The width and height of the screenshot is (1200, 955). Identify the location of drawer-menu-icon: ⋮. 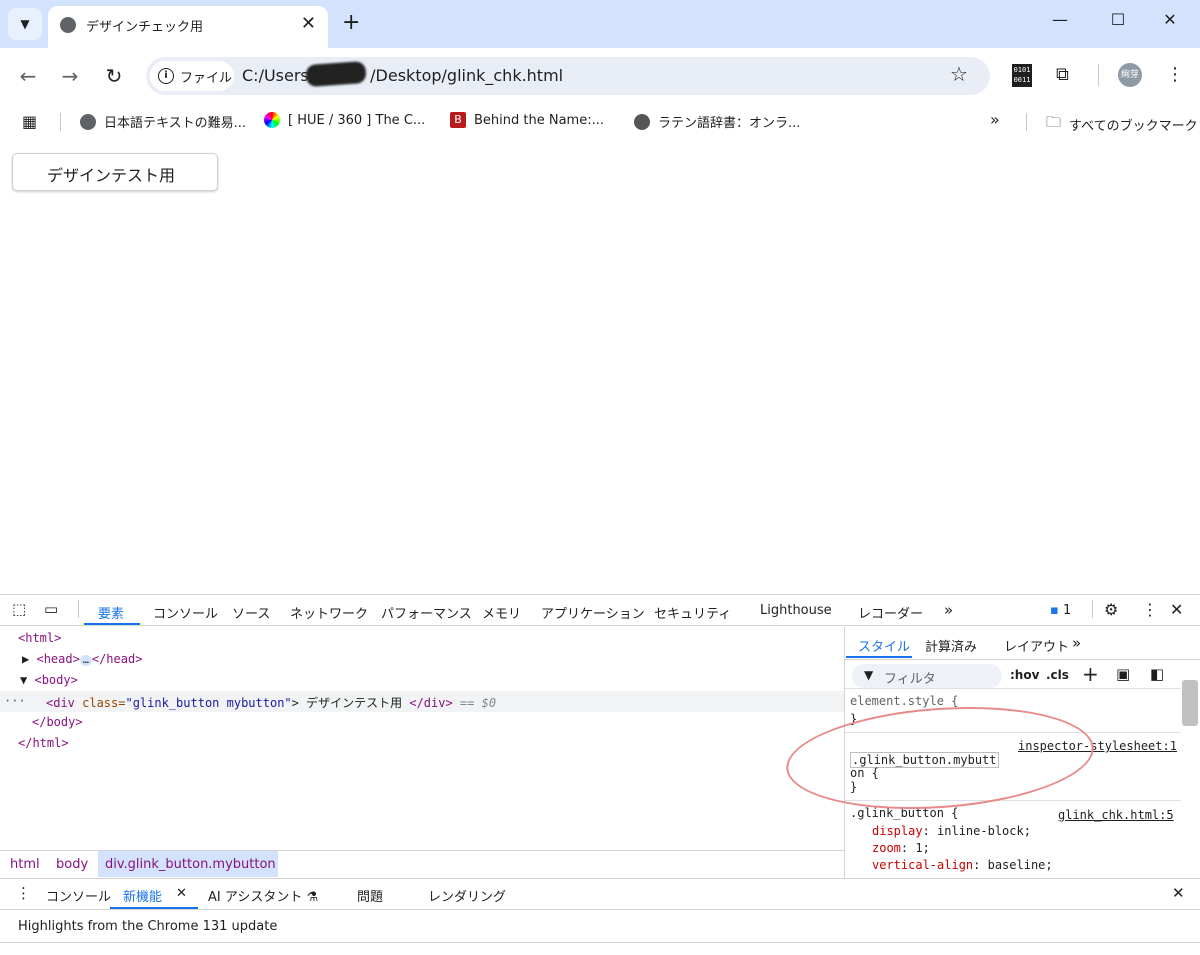
(23, 893).